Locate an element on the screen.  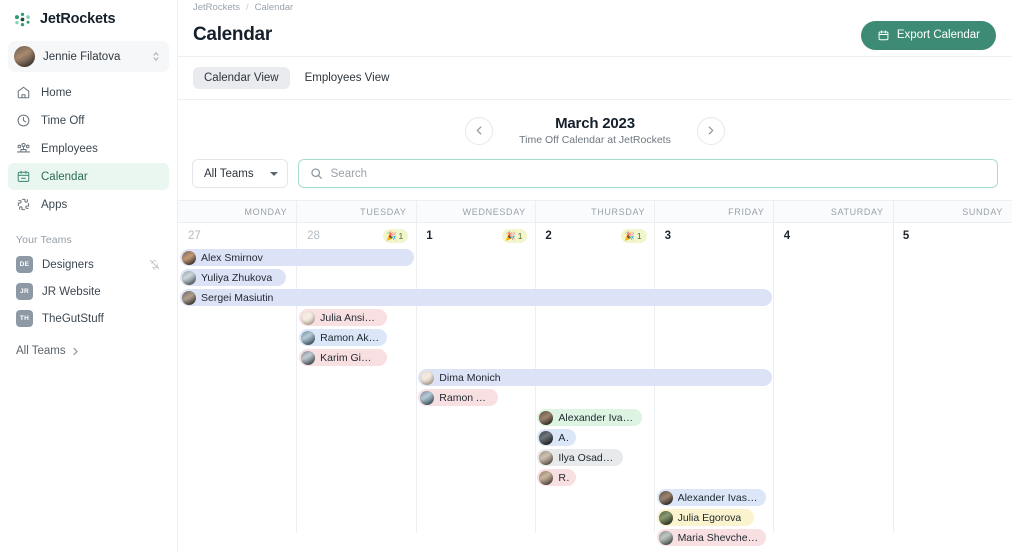
sidebar-item-label: Calendar is located at coordinates (64, 176).